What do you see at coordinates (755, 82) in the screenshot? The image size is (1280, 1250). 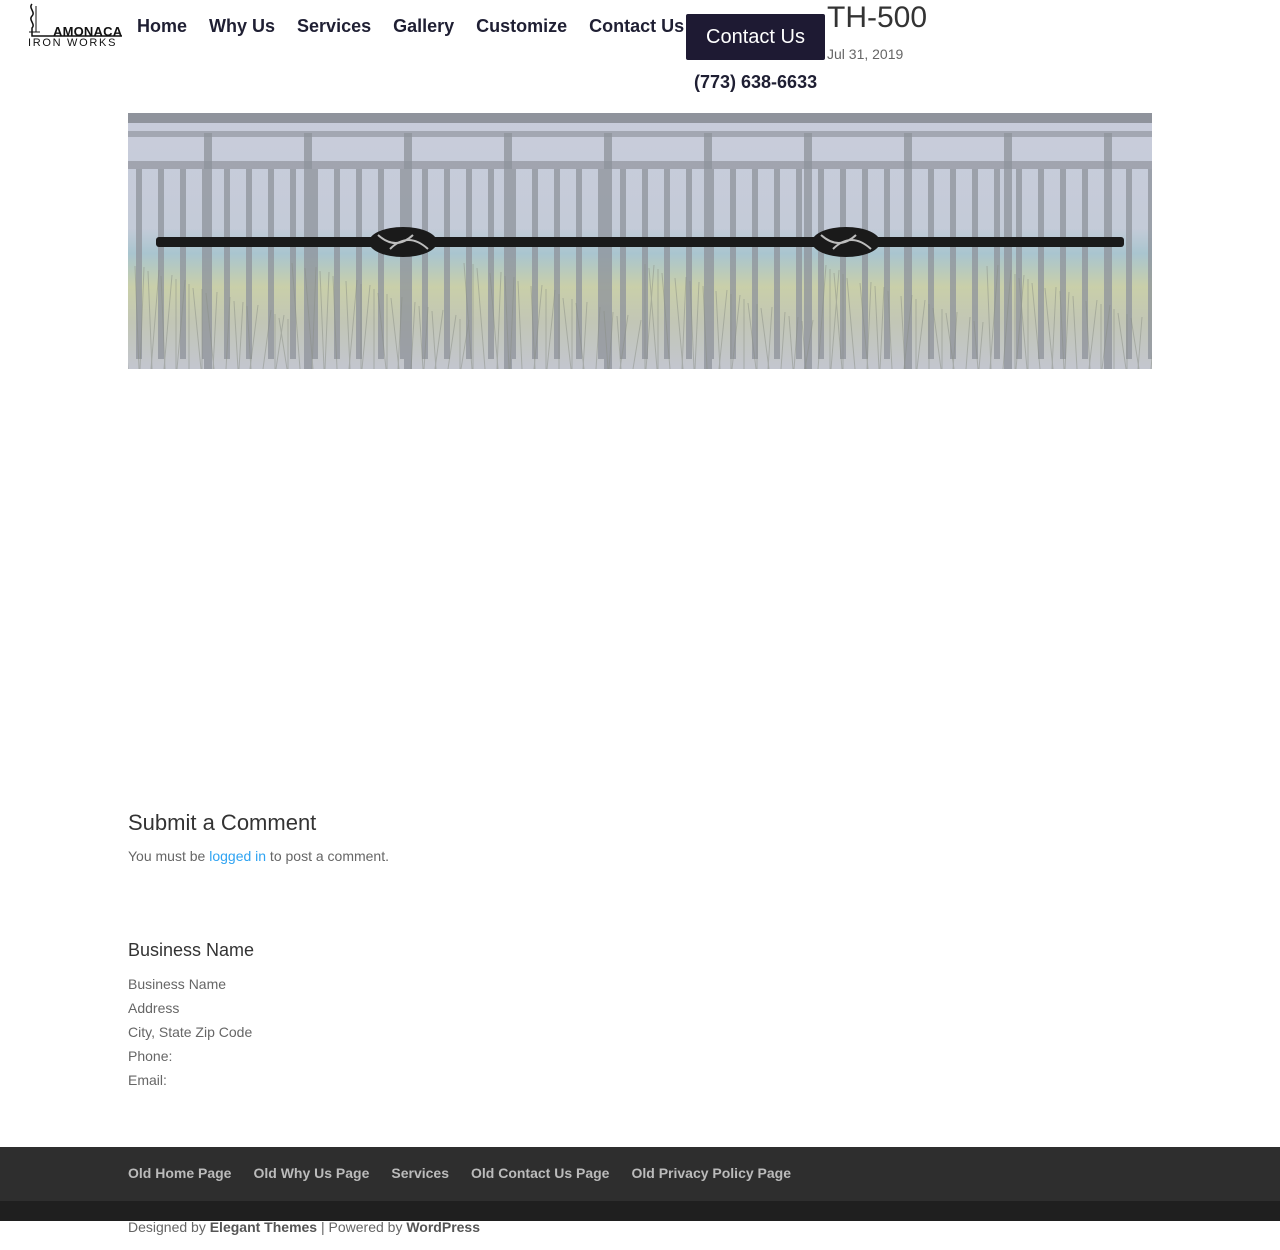 I see `phone-number: (773) 638-6633` at bounding box center [755, 82].